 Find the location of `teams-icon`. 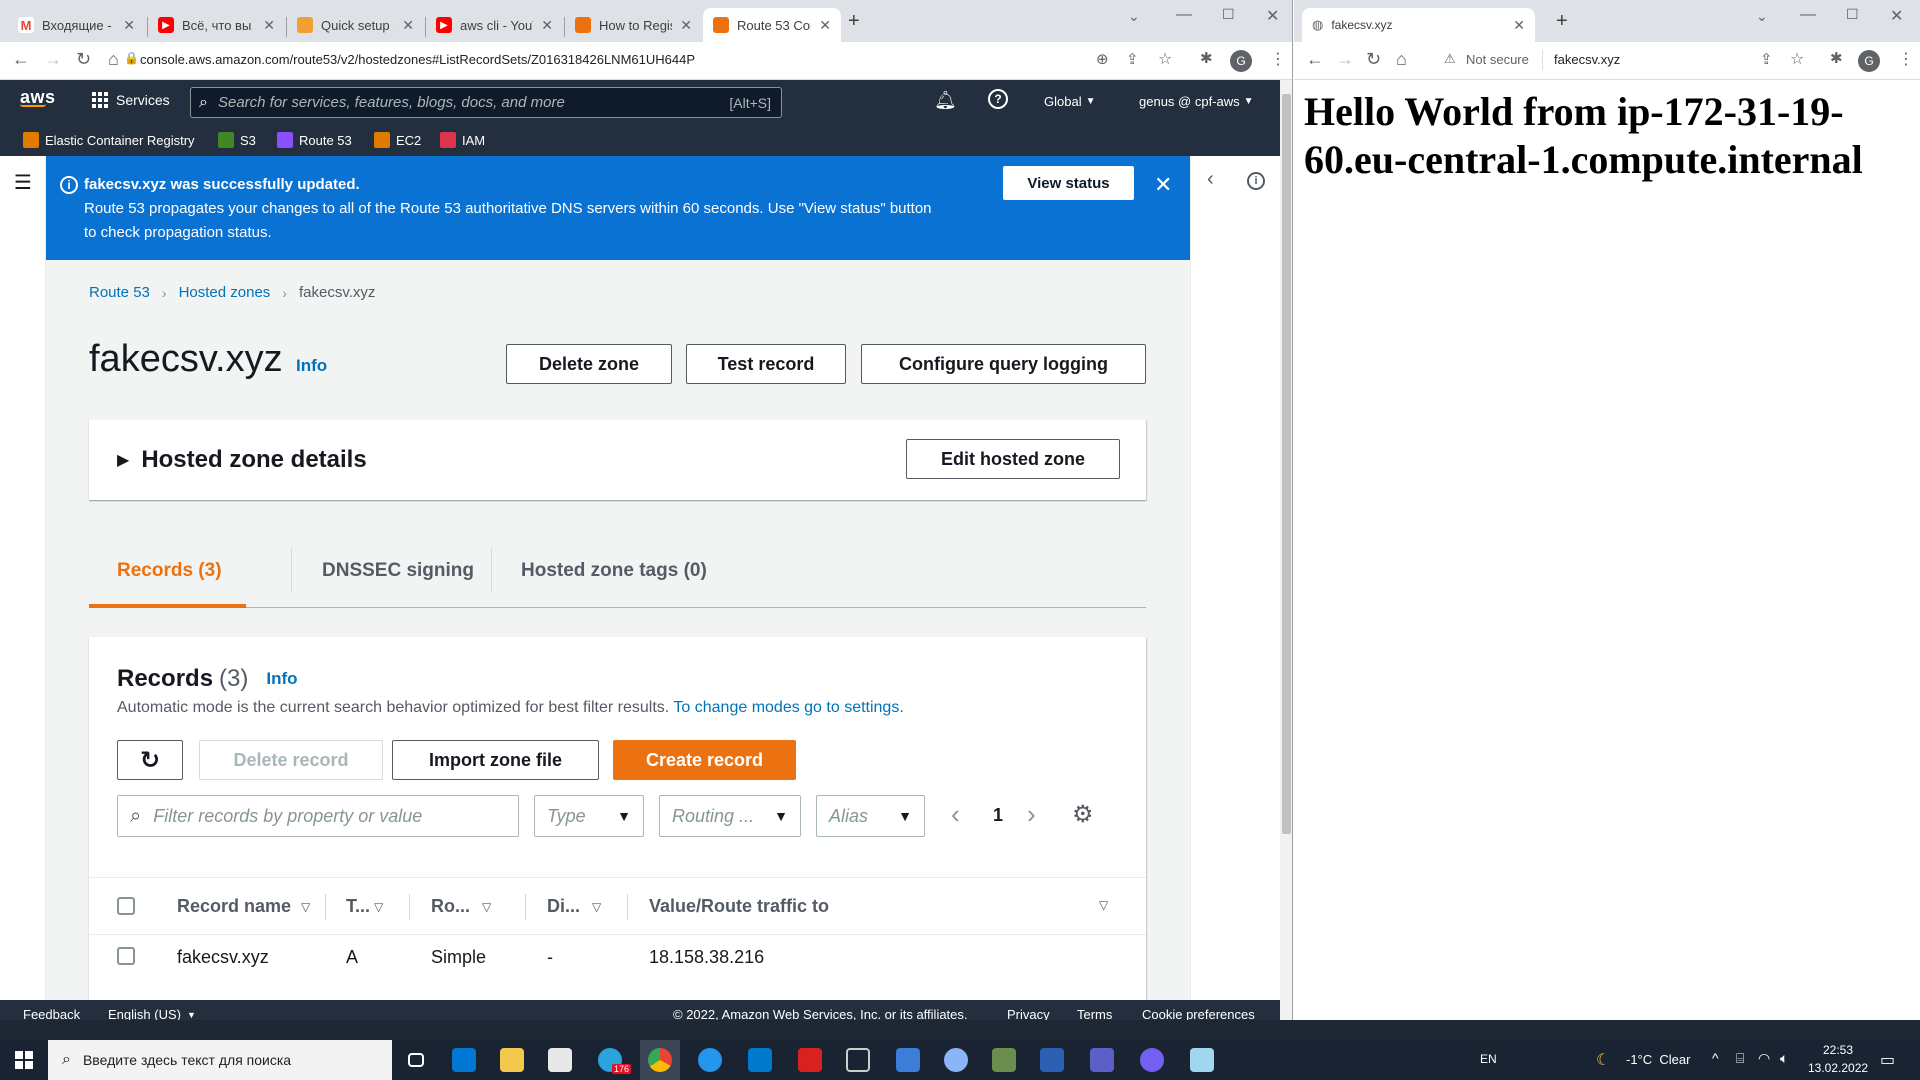

teams-icon is located at coordinates (1102, 1060).